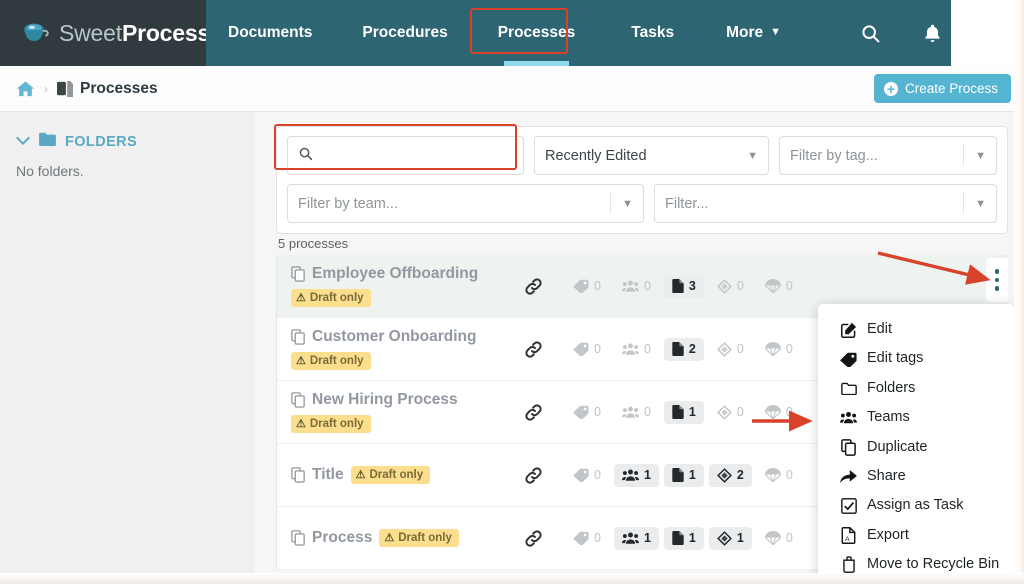  What do you see at coordinates (313, 243) in the screenshot?
I see `process-count: 5 processes` at bounding box center [313, 243].